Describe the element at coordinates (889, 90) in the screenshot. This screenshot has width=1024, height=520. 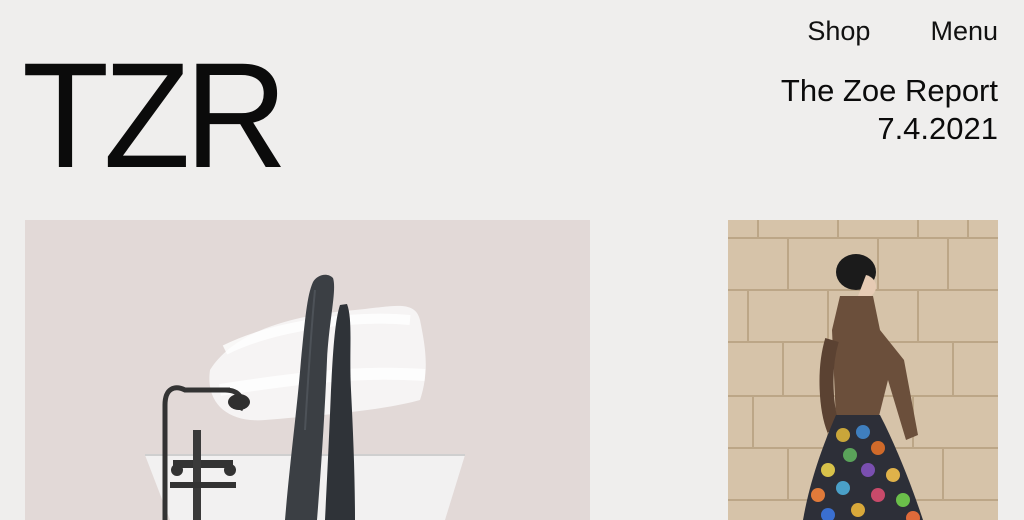
I see `publication-title: The Zoe Report` at that location.